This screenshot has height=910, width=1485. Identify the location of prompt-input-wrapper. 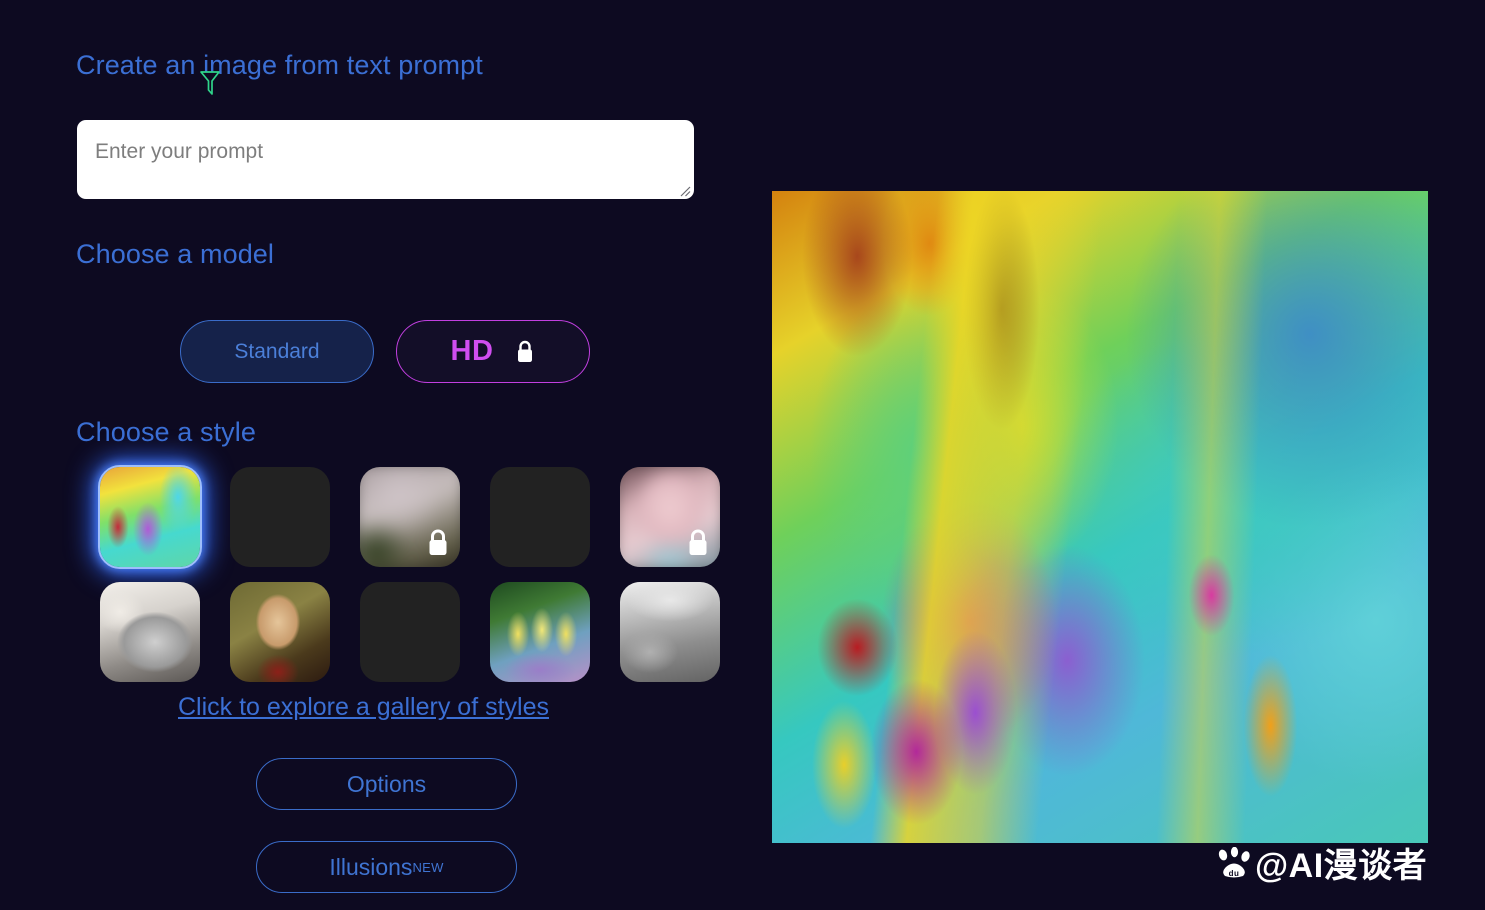
(385, 159).